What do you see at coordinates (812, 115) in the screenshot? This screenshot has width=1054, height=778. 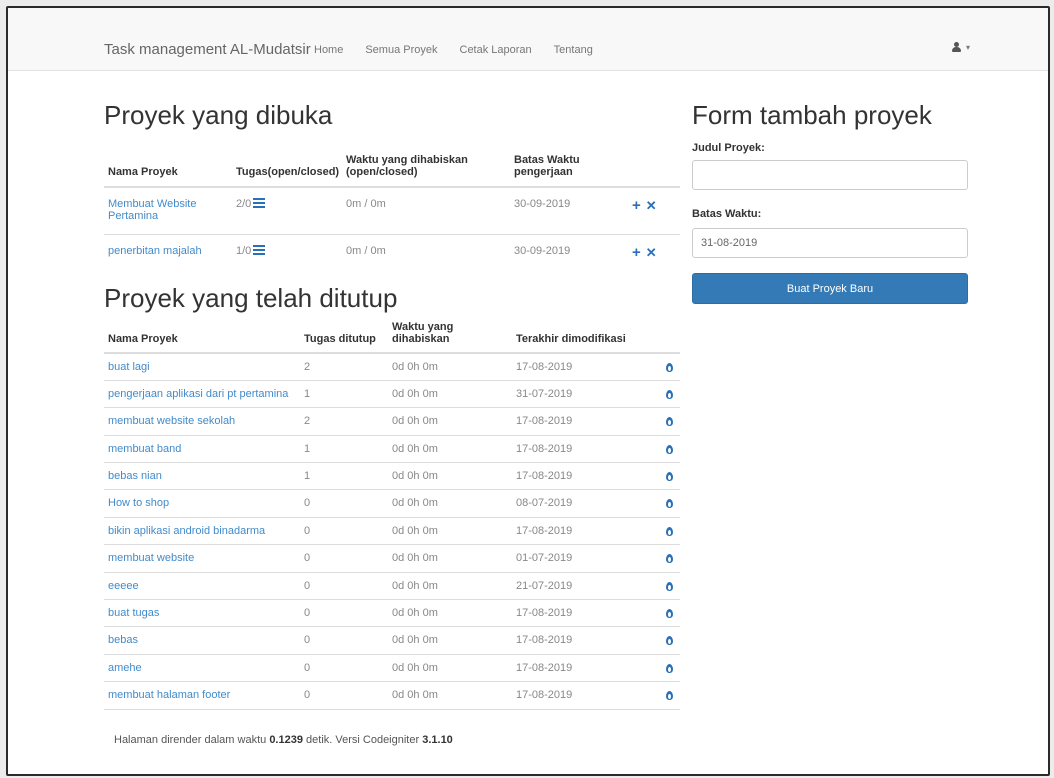 I see `form-title: Form tambah proyek` at bounding box center [812, 115].